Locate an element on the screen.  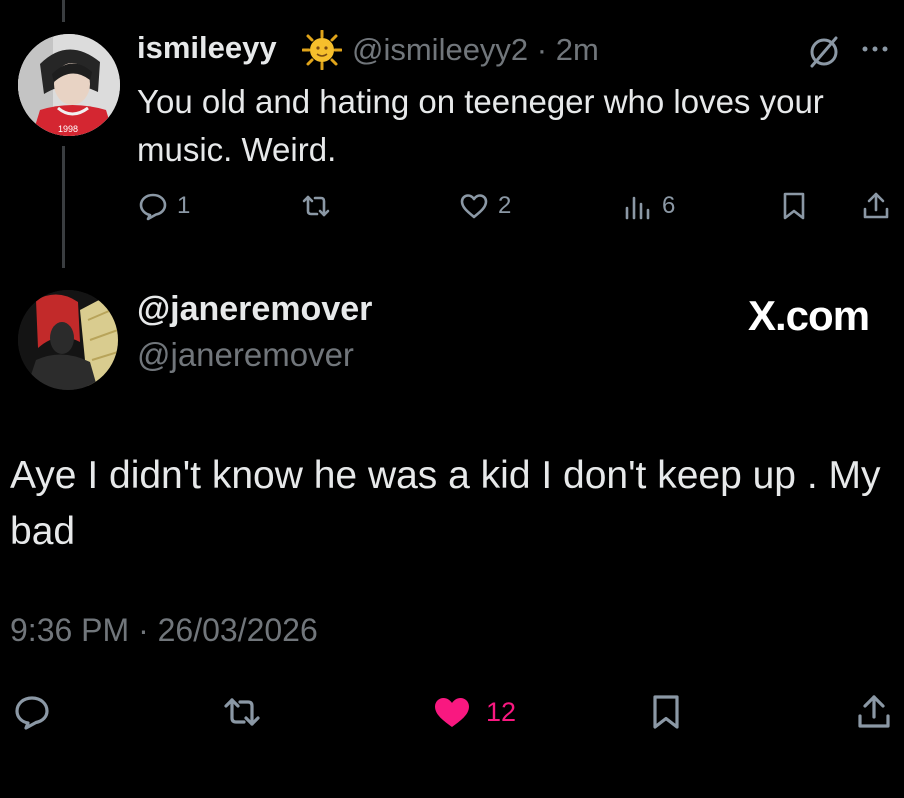
handle: @janeremover is located at coordinates (245, 355).